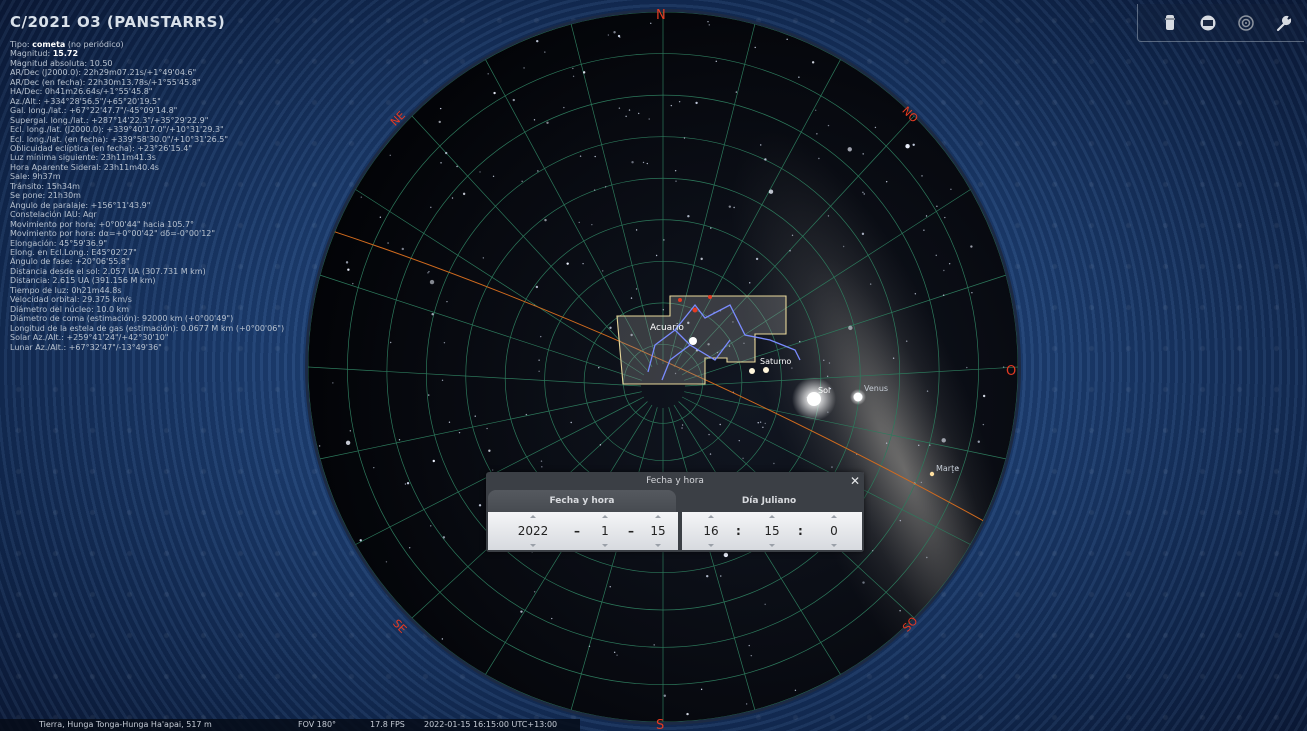 Image resolution: width=1307 pixels, height=731 pixels. What do you see at coordinates (490, 725) in the screenshot?
I see `datetime-readout: 2022-01-15 16:15:00 UTC+13:00` at bounding box center [490, 725].